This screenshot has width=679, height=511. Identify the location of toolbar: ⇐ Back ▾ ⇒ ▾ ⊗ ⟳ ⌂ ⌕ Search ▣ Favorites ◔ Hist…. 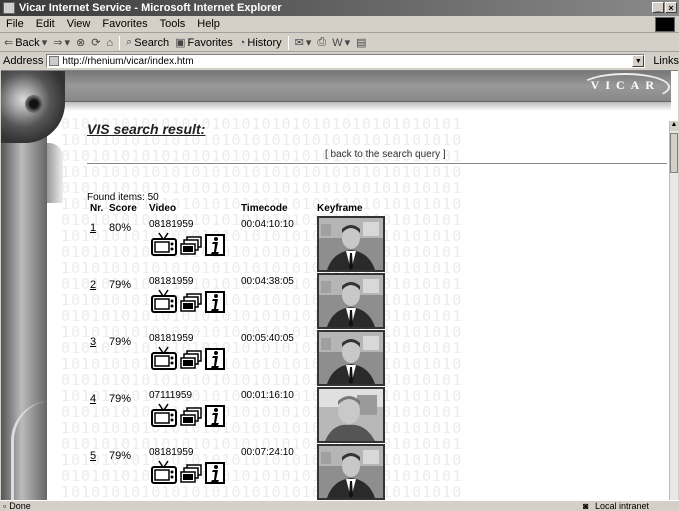
(339, 43).